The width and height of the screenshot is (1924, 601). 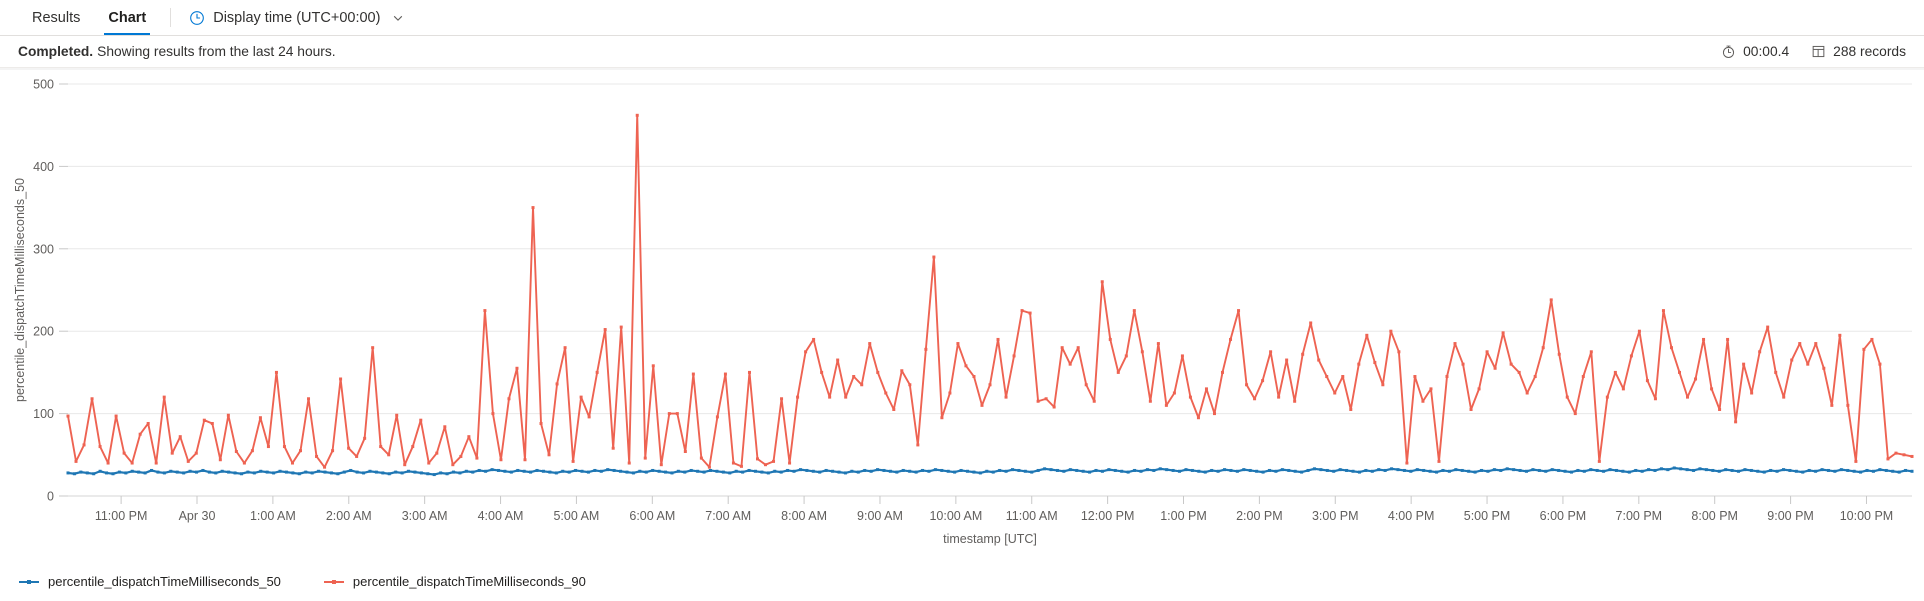 What do you see at coordinates (296, 17) in the screenshot?
I see `display-time-dropdown: Display time (UTC+00:00)` at bounding box center [296, 17].